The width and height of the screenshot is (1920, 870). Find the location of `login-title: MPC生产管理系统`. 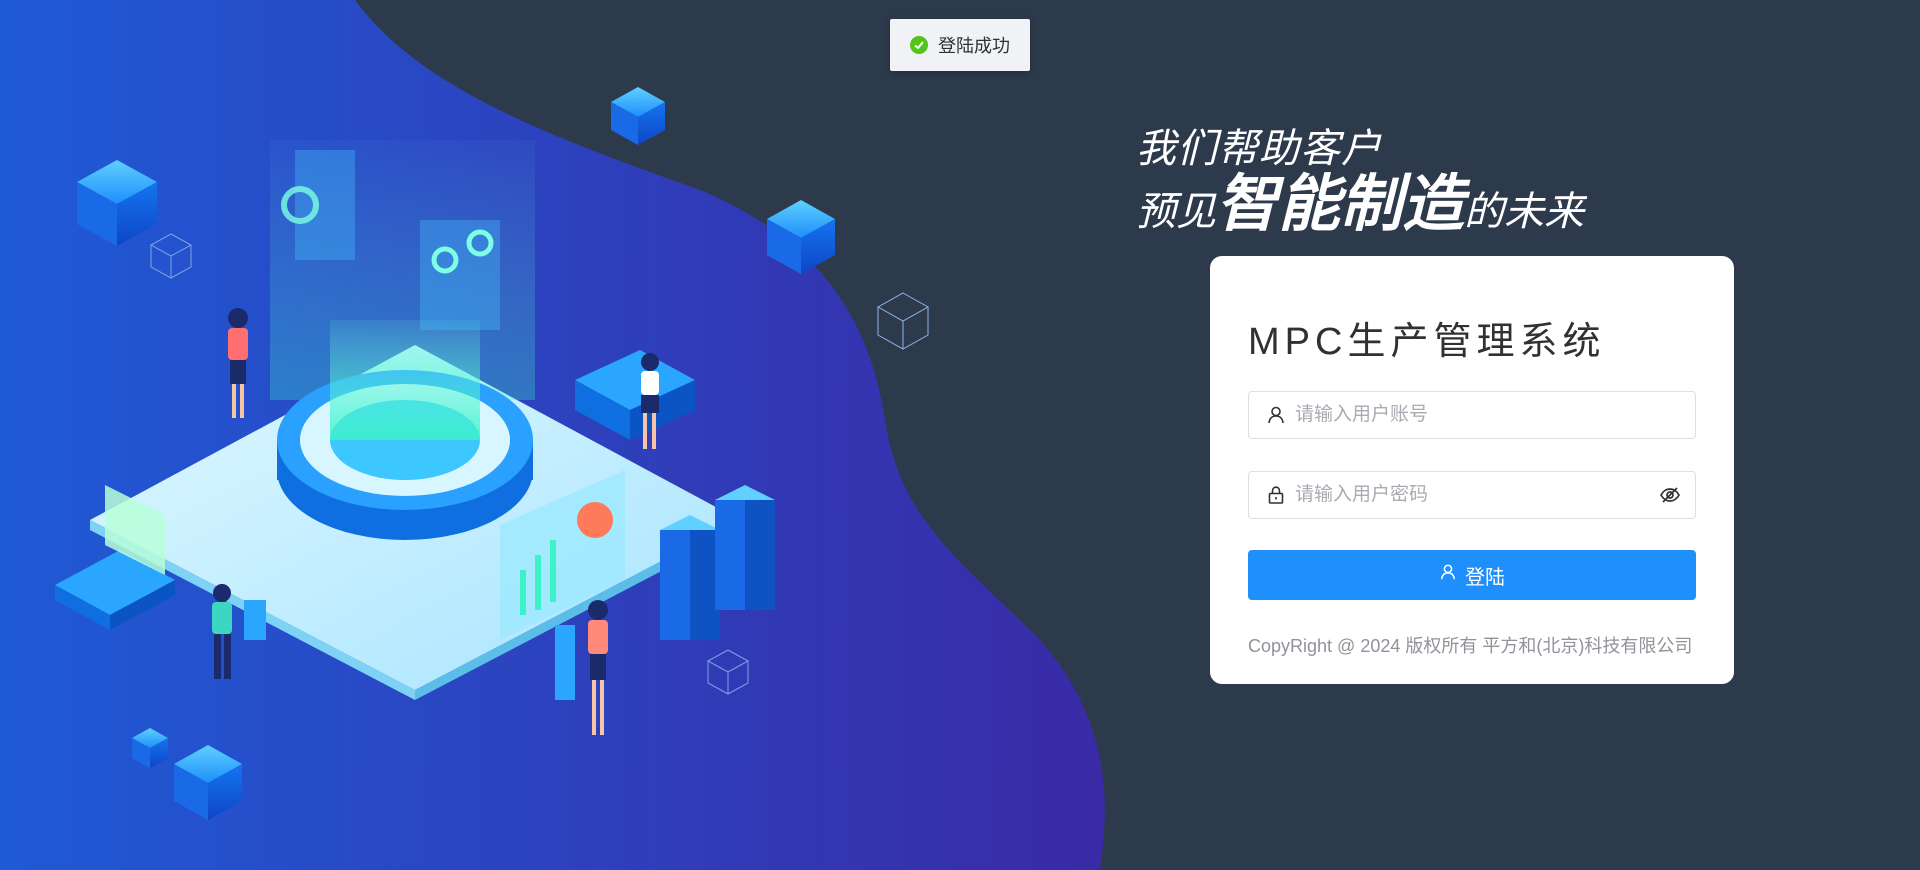

login-title: MPC生产管理系统 is located at coordinates (1427, 342).